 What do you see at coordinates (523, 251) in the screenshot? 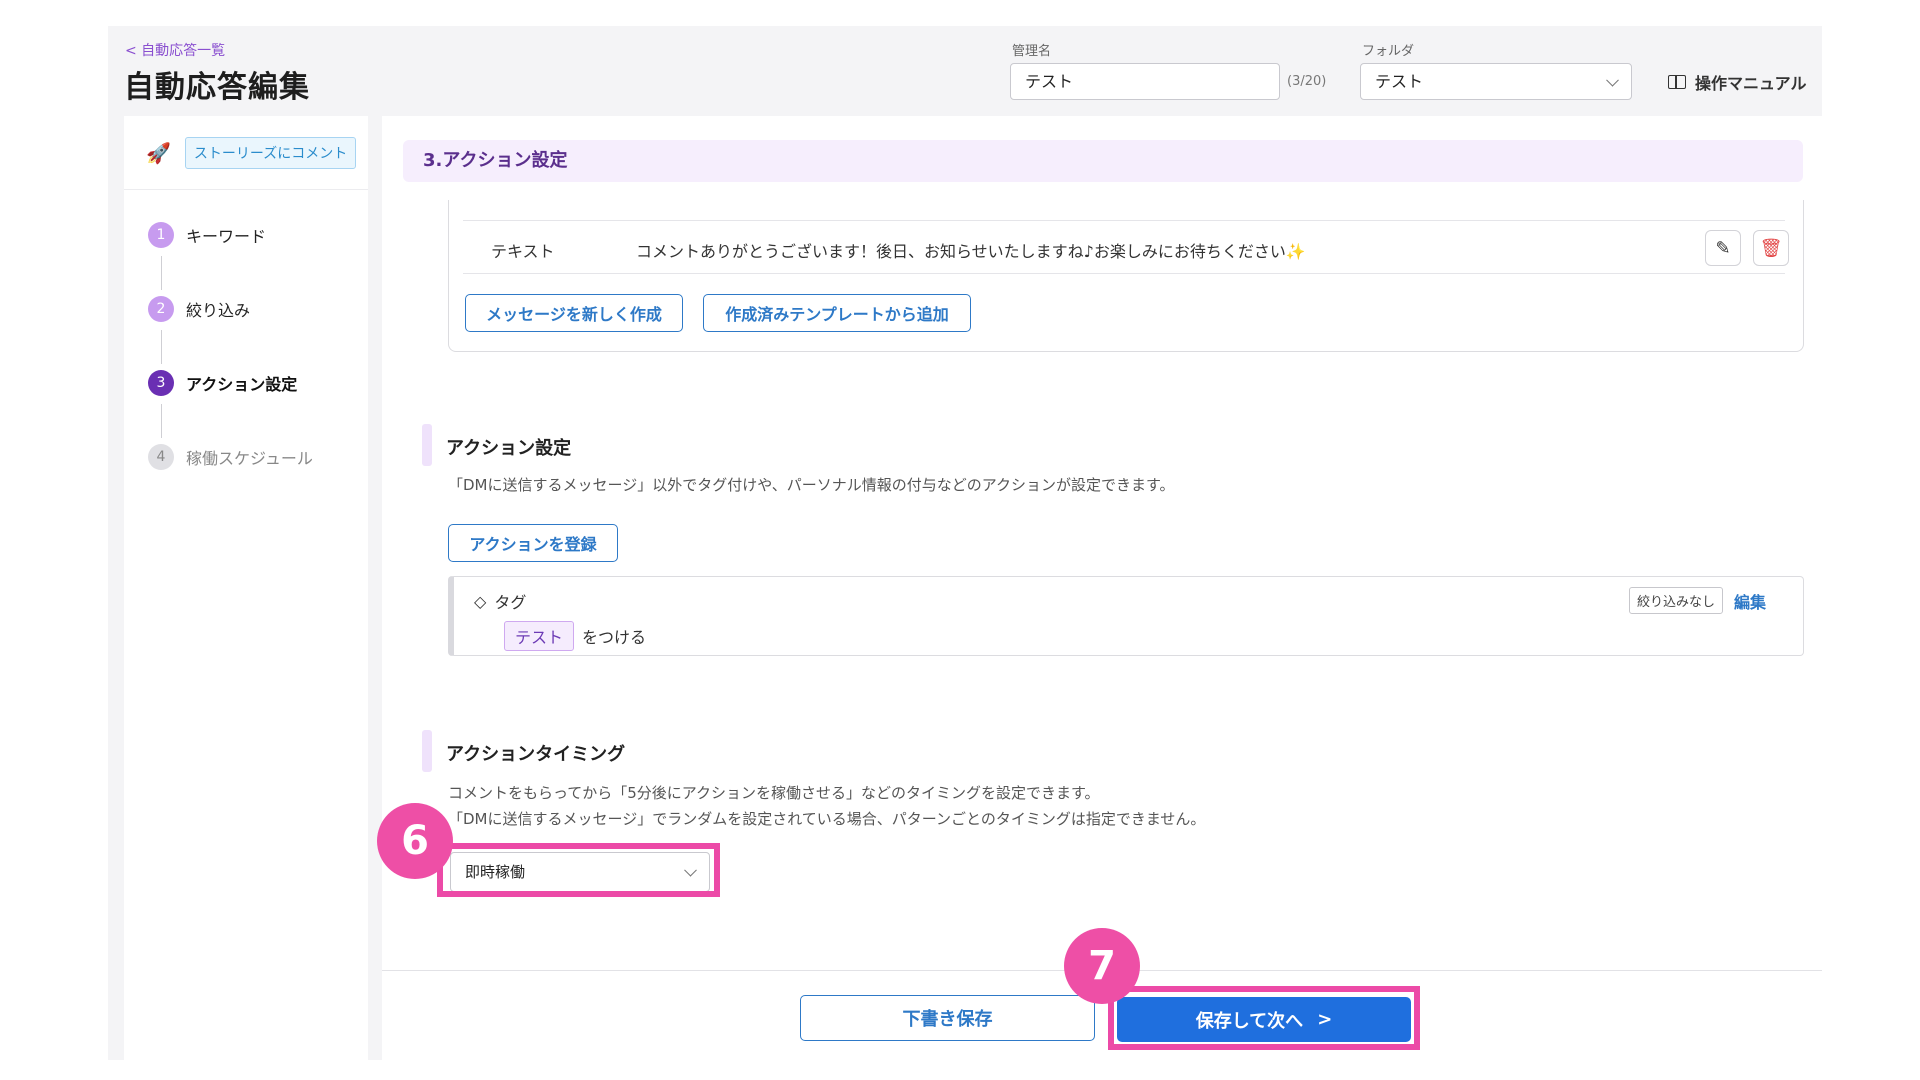
I see `message-type: テキスト` at bounding box center [523, 251].